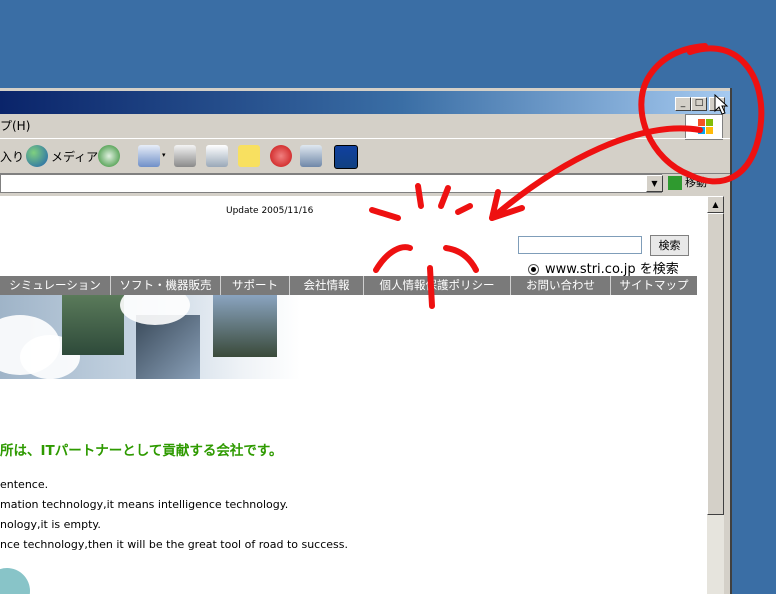 This screenshot has height=594, width=776. I want to click on annotation-arrow, so click(596, 173).